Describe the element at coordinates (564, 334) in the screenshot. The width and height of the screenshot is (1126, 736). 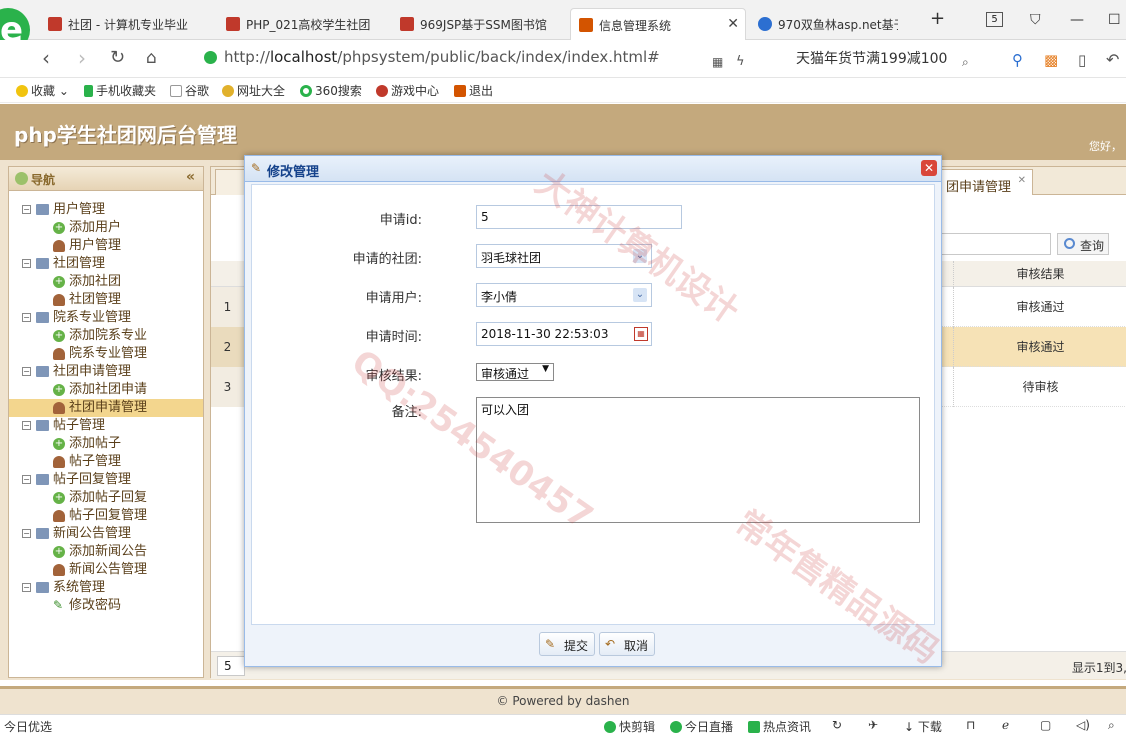
I see `time-field: 2018-11-30 22:53:03 ▦` at that location.